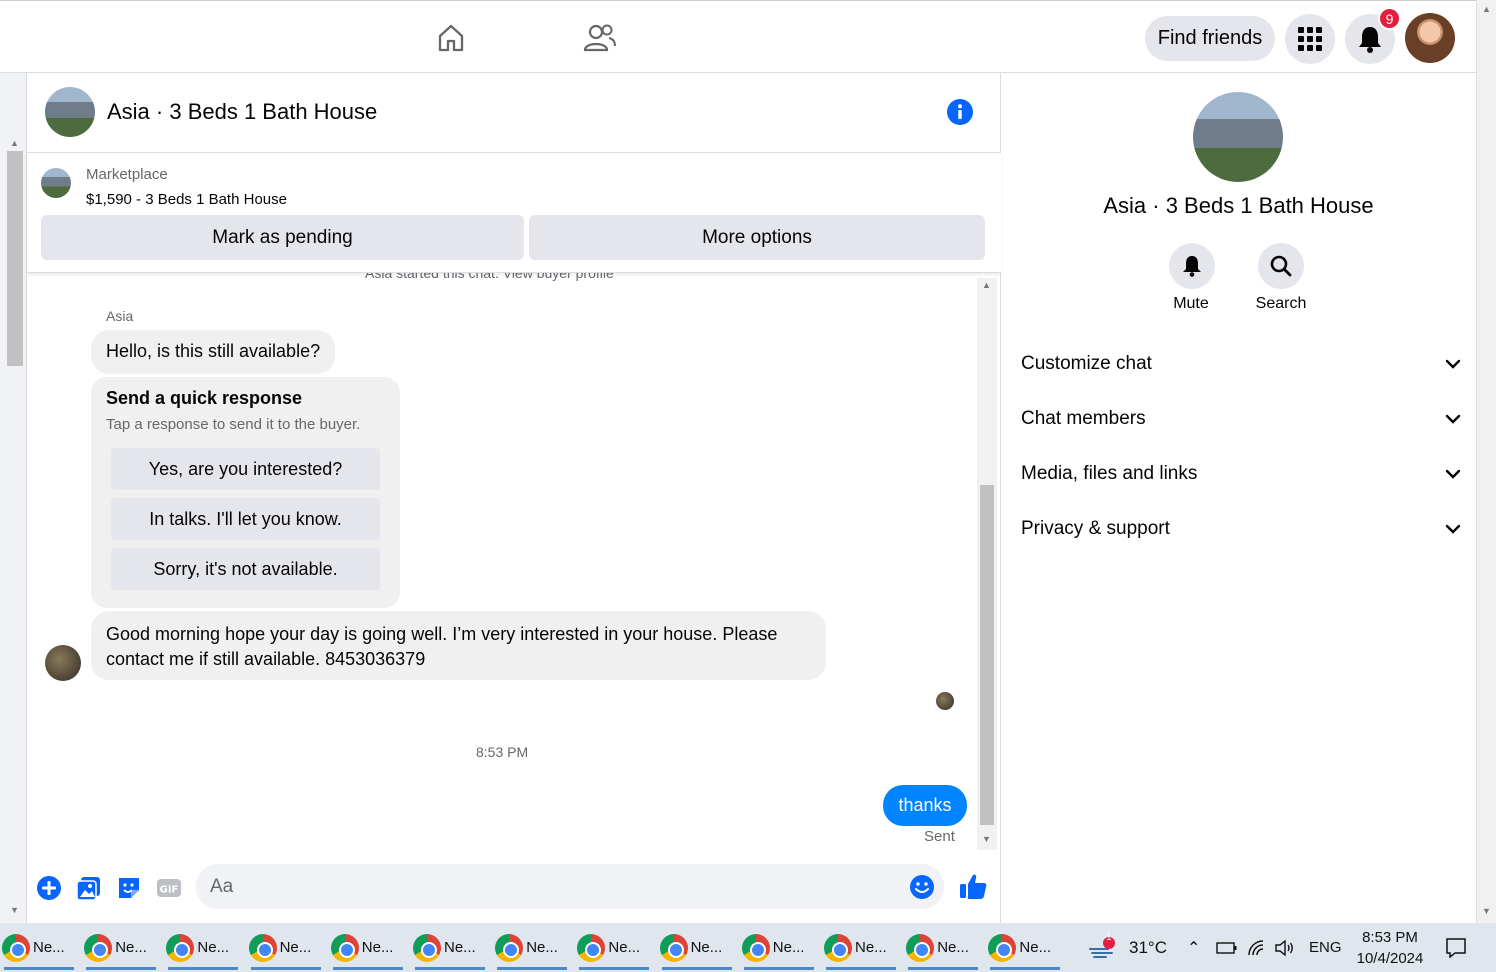 The width and height of the screenshot is (1496, 972). I want to click on more-options-button: More options, so click(757, 237).